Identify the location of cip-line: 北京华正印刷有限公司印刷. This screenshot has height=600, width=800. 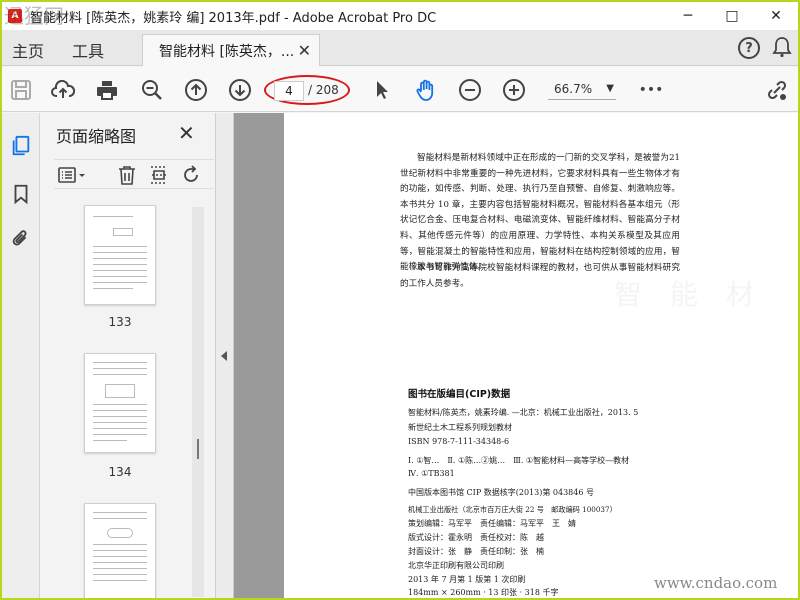
(456, 565).